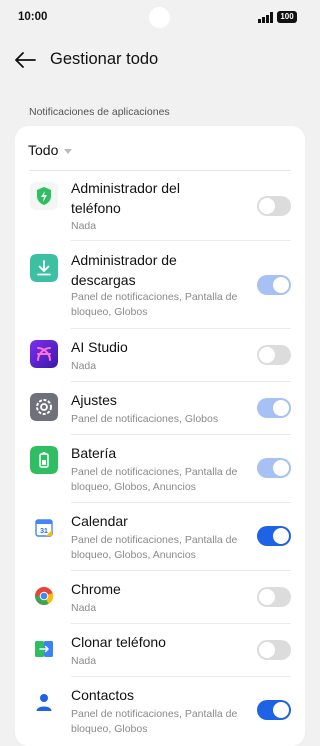 The width and height of the screenshot is (320, 746). What do you see at coordinates (104, 59) in the screenshot?
I see `page-title: Gestionar todo` at bounding box center [104, 59].